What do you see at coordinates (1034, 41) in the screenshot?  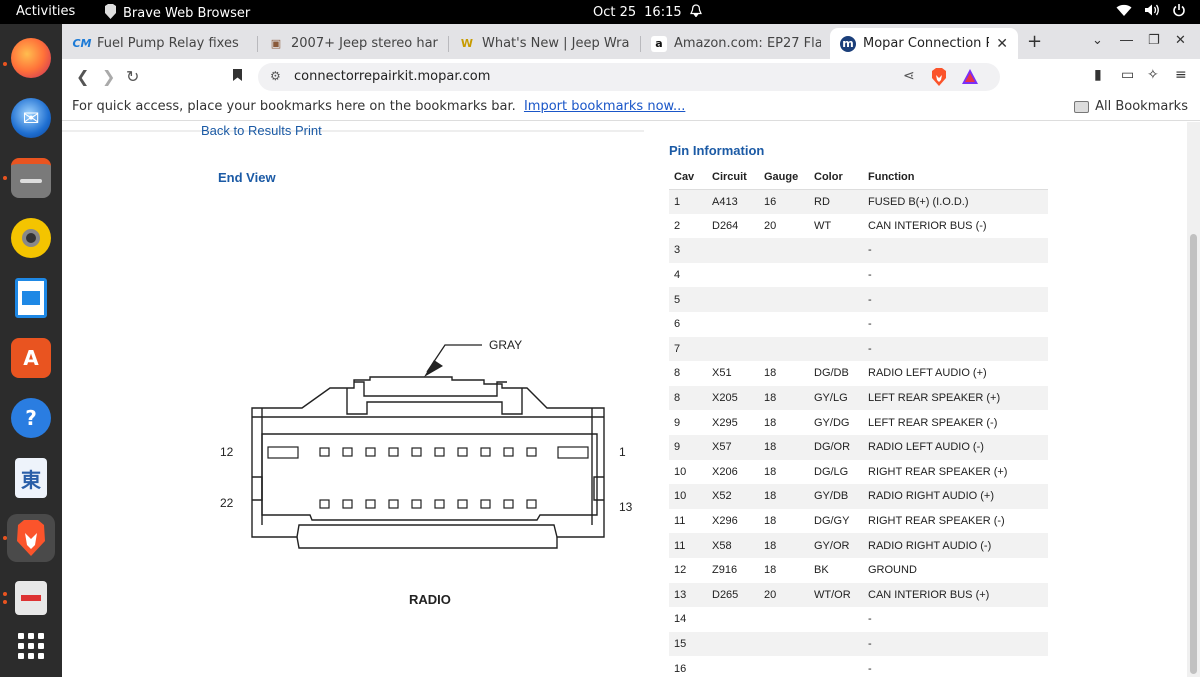 I see `new-tab-icon: +` at bounding box center [1034, 41].